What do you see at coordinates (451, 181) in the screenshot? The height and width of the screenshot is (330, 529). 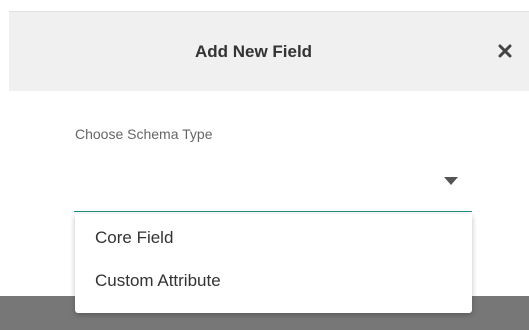 I see `caret-down-icon` at bounding box center [451, 181].